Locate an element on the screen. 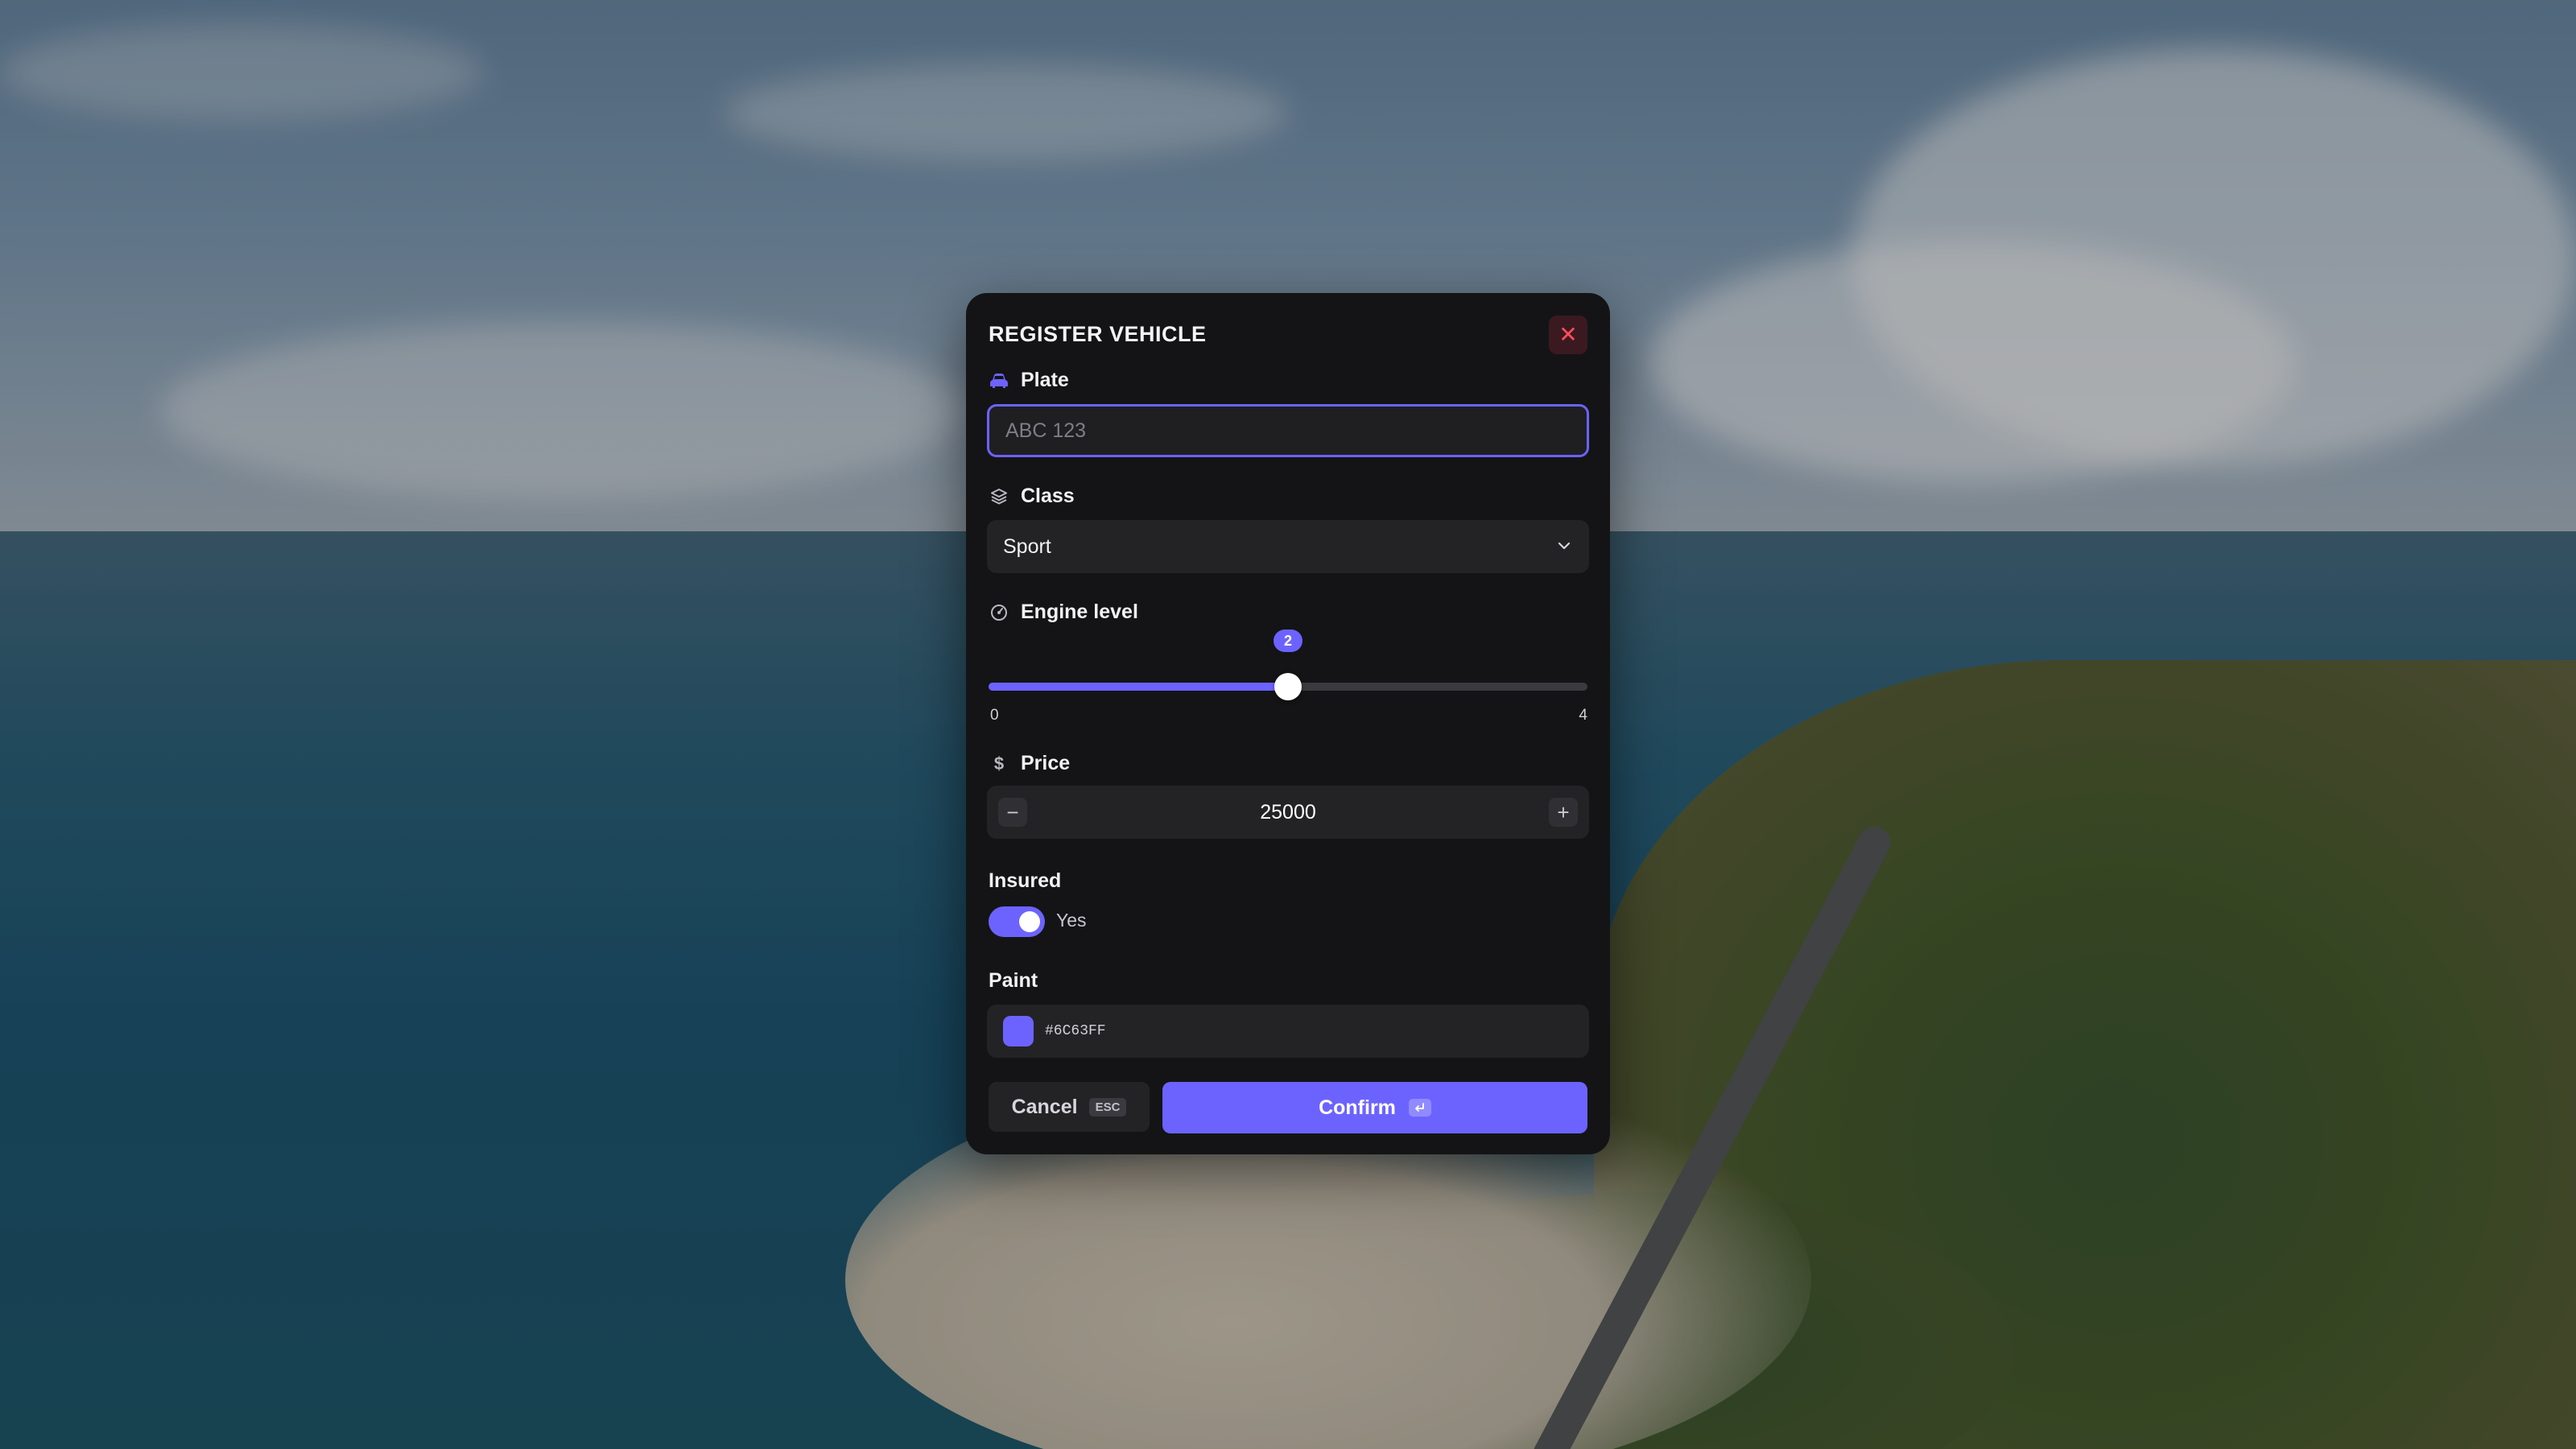  class-selected-value: Sport is located at coordinates (1027, 546).